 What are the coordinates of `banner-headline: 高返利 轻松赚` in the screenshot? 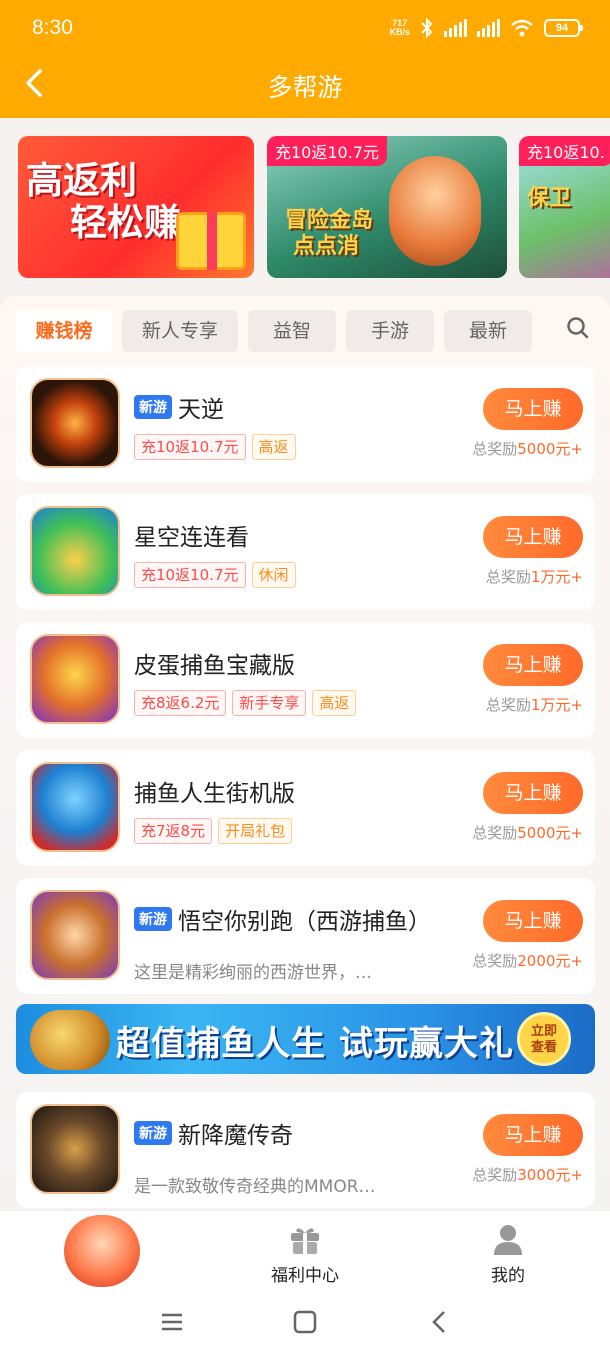 It's located at (103, 202).